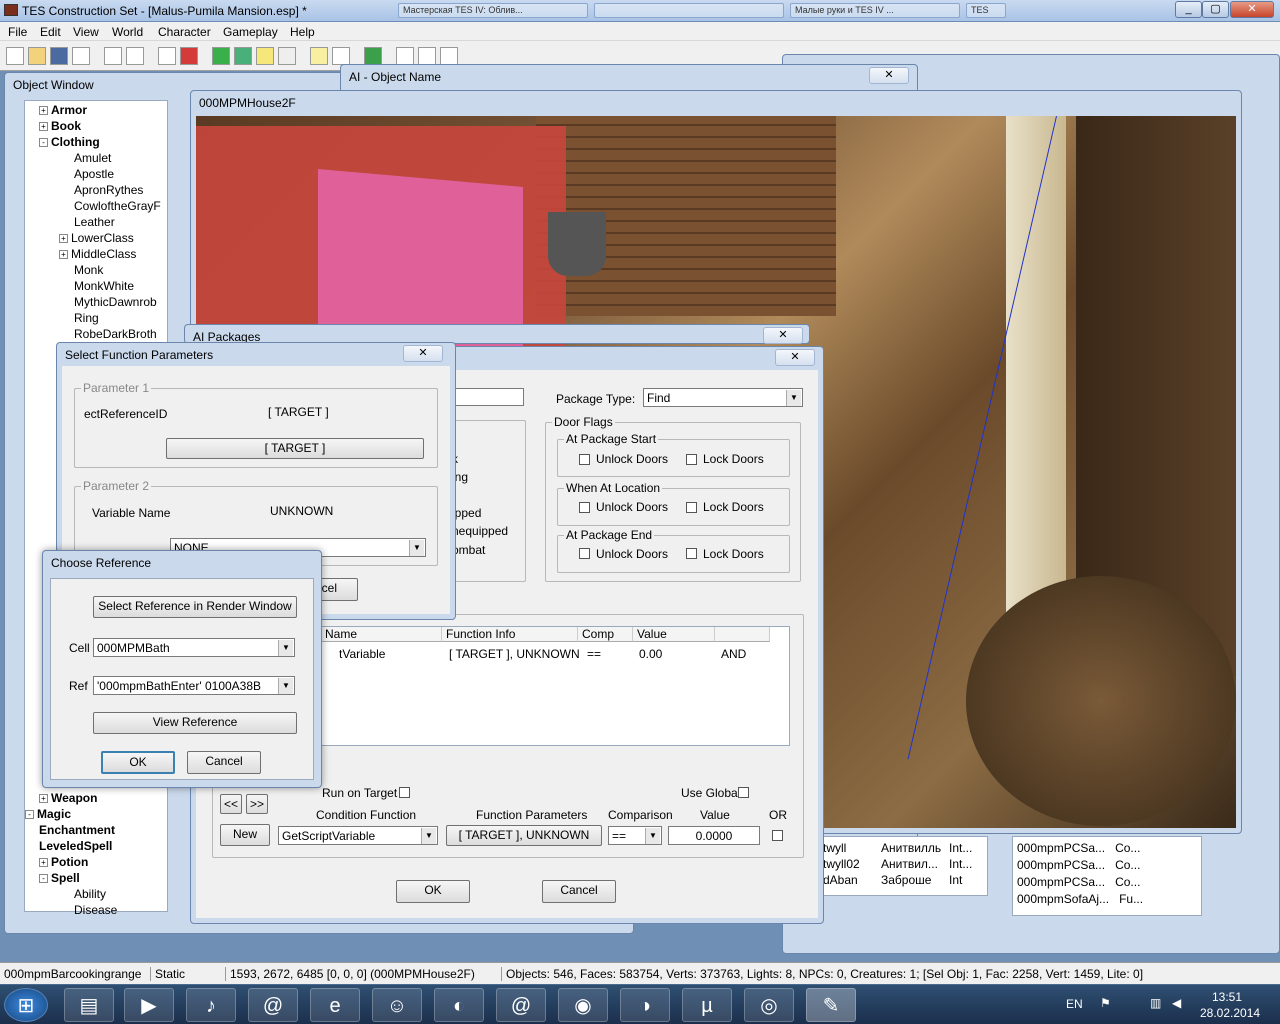  Describe the element at coordinates (707, 1005) in the screenshot. I see `utorrent-icon: µ` at that location.